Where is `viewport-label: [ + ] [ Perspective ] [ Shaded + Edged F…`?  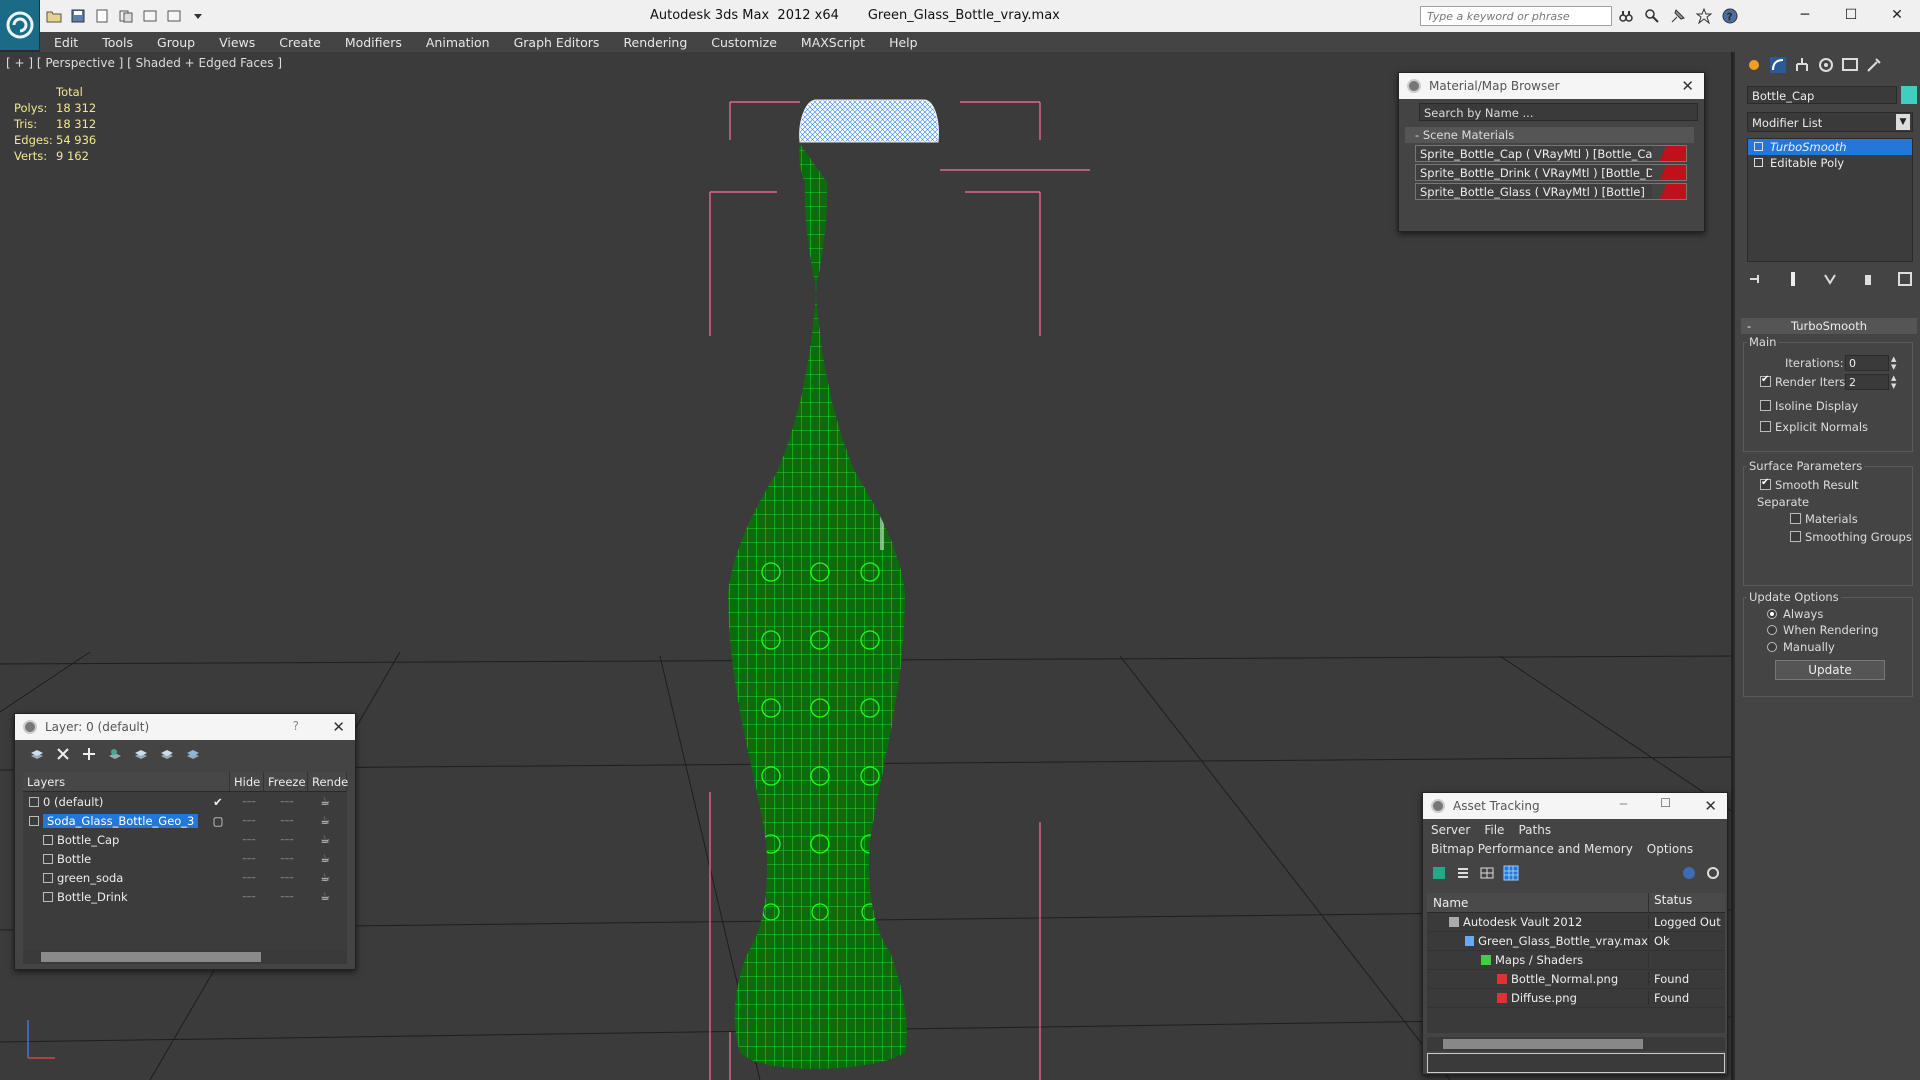 viewport-label: [ + ] [ Perspective ] [ Shaded + Edged F… is located at coordinates (144, 63).